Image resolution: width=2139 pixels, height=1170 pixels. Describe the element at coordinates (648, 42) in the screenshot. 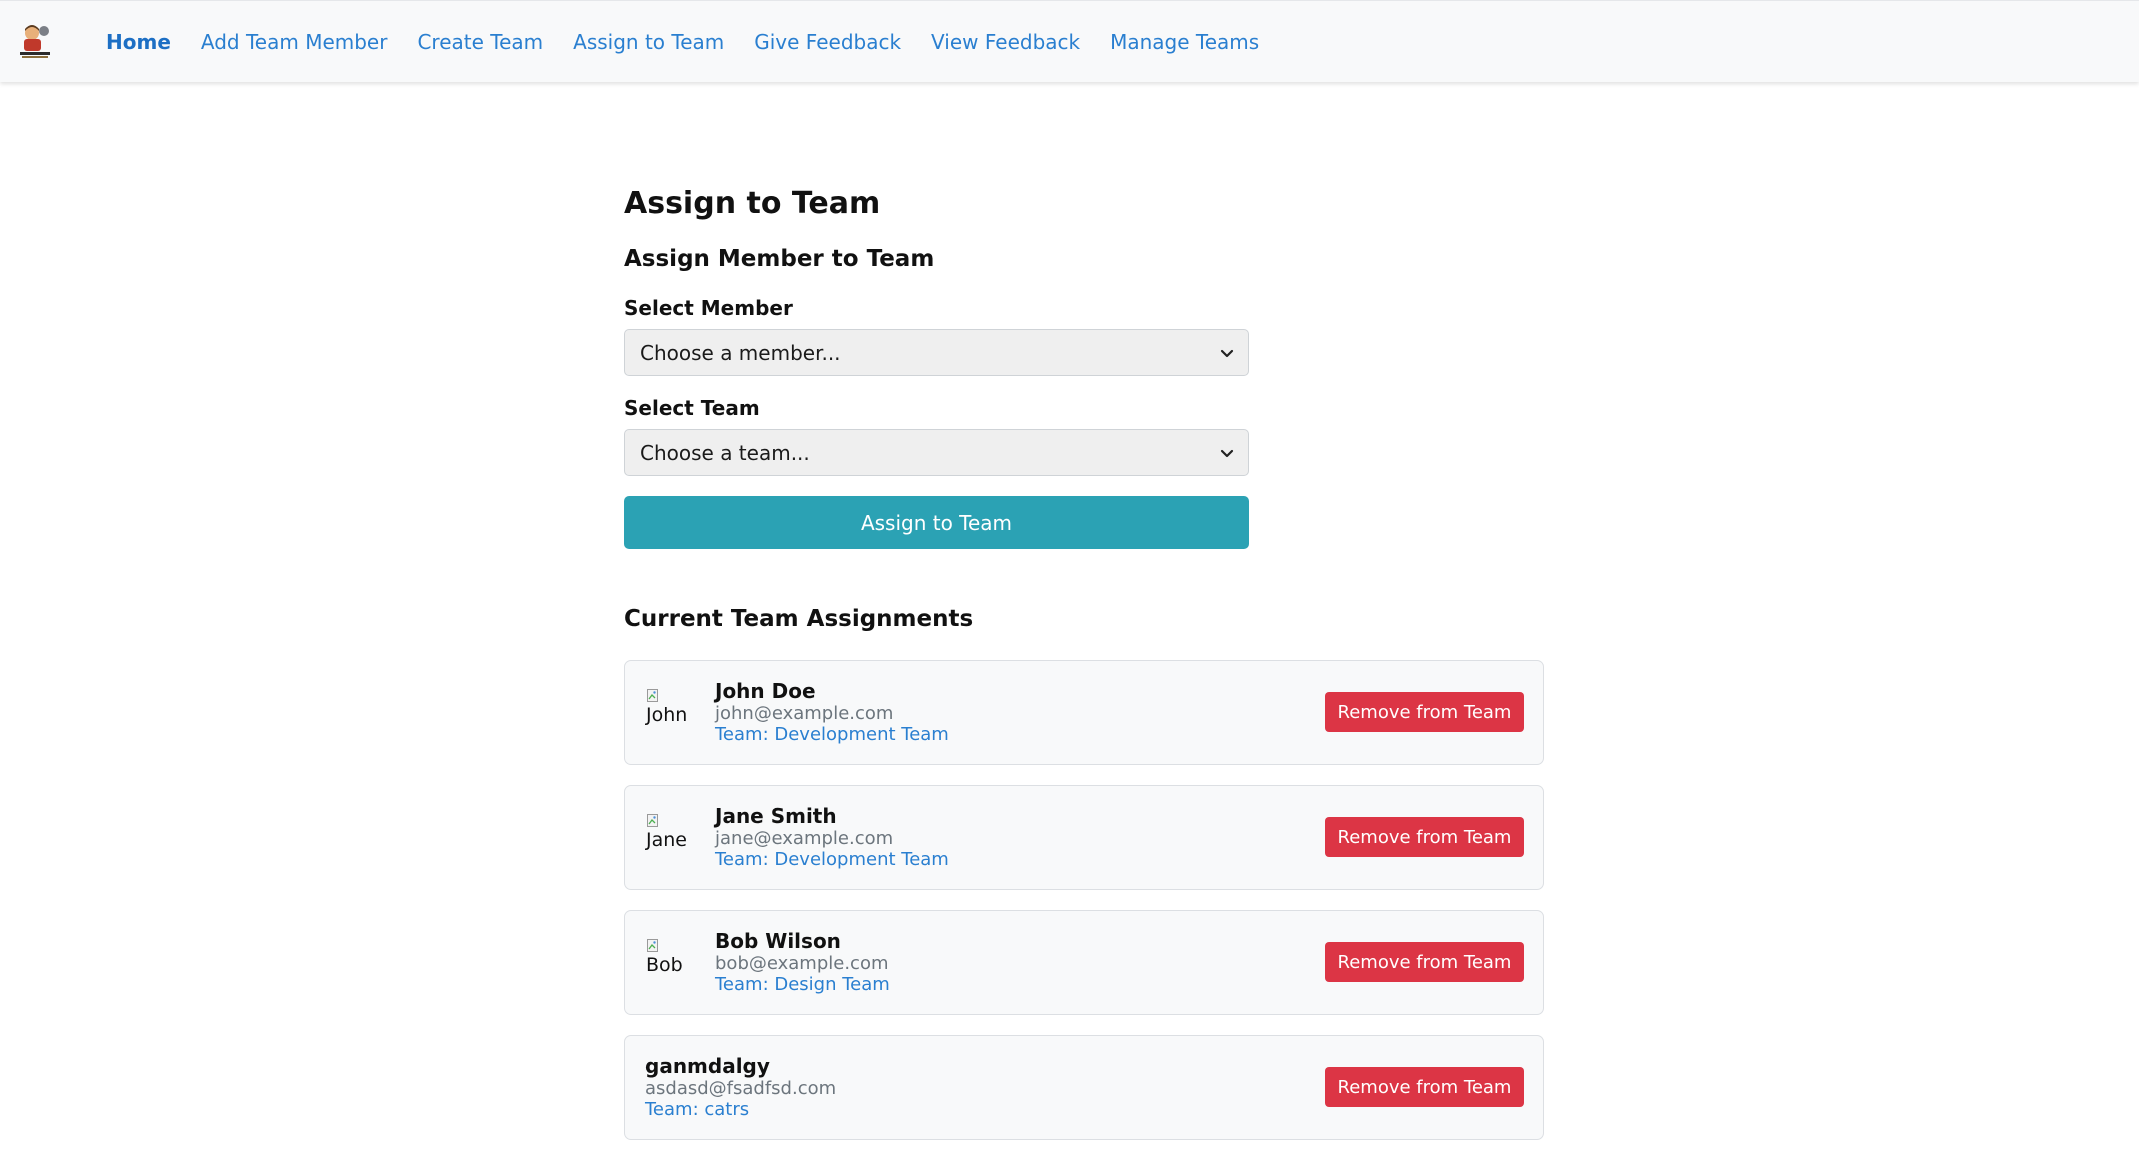

I see `nav-assign-to-team: Assign to Team` at that location.